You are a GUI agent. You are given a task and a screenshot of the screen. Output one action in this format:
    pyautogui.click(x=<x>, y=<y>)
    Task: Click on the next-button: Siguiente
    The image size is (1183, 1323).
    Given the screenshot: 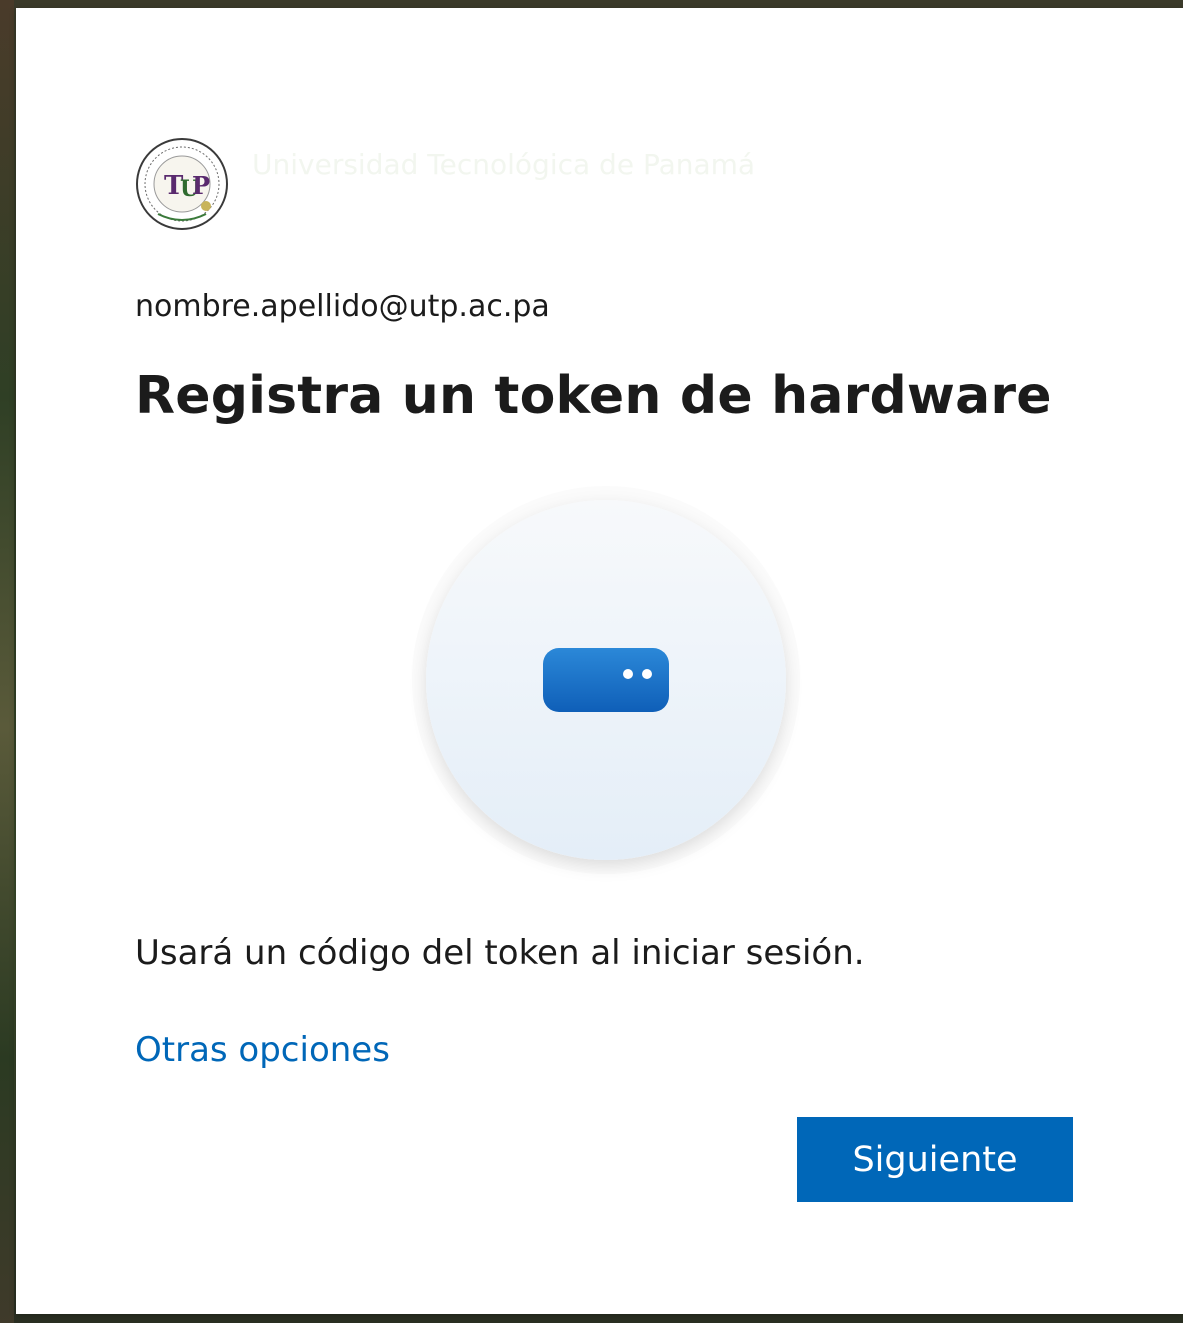 What is the action you would take?
    pyautogui.click(x=935, y=1159)
    